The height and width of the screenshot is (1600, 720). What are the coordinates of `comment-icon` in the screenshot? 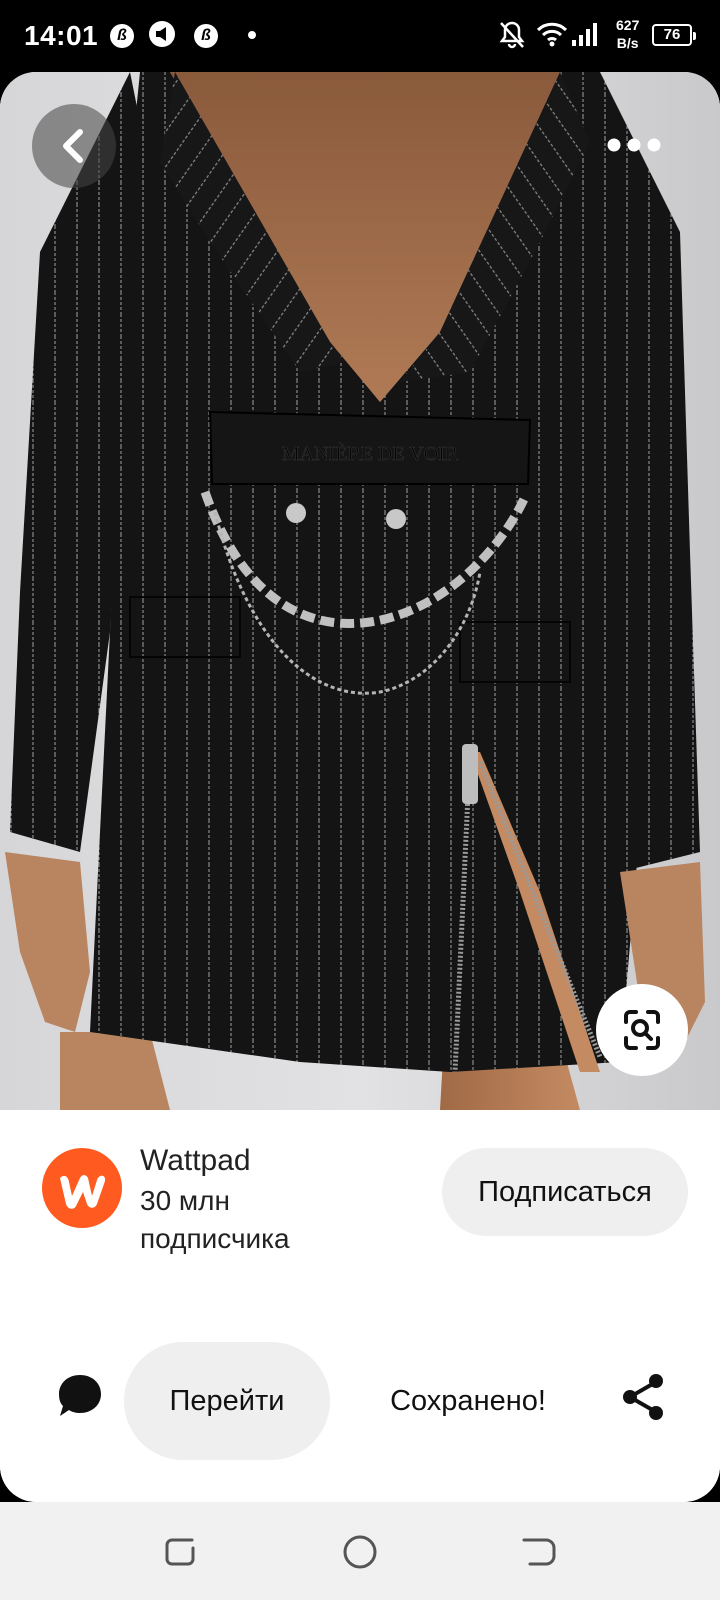 It's located at (80, 1395).